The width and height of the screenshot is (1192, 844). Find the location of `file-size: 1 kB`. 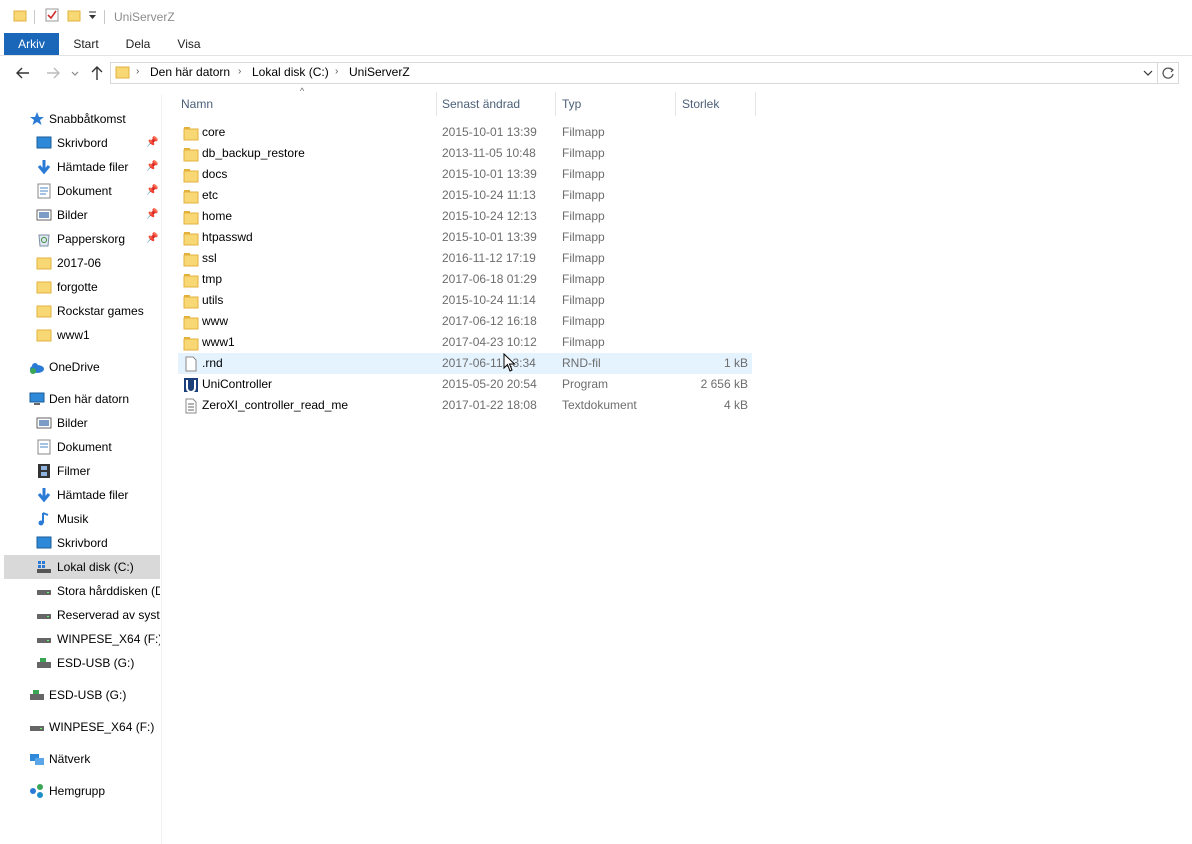

file-size: 1 kB is located at coordinates (735, 363).